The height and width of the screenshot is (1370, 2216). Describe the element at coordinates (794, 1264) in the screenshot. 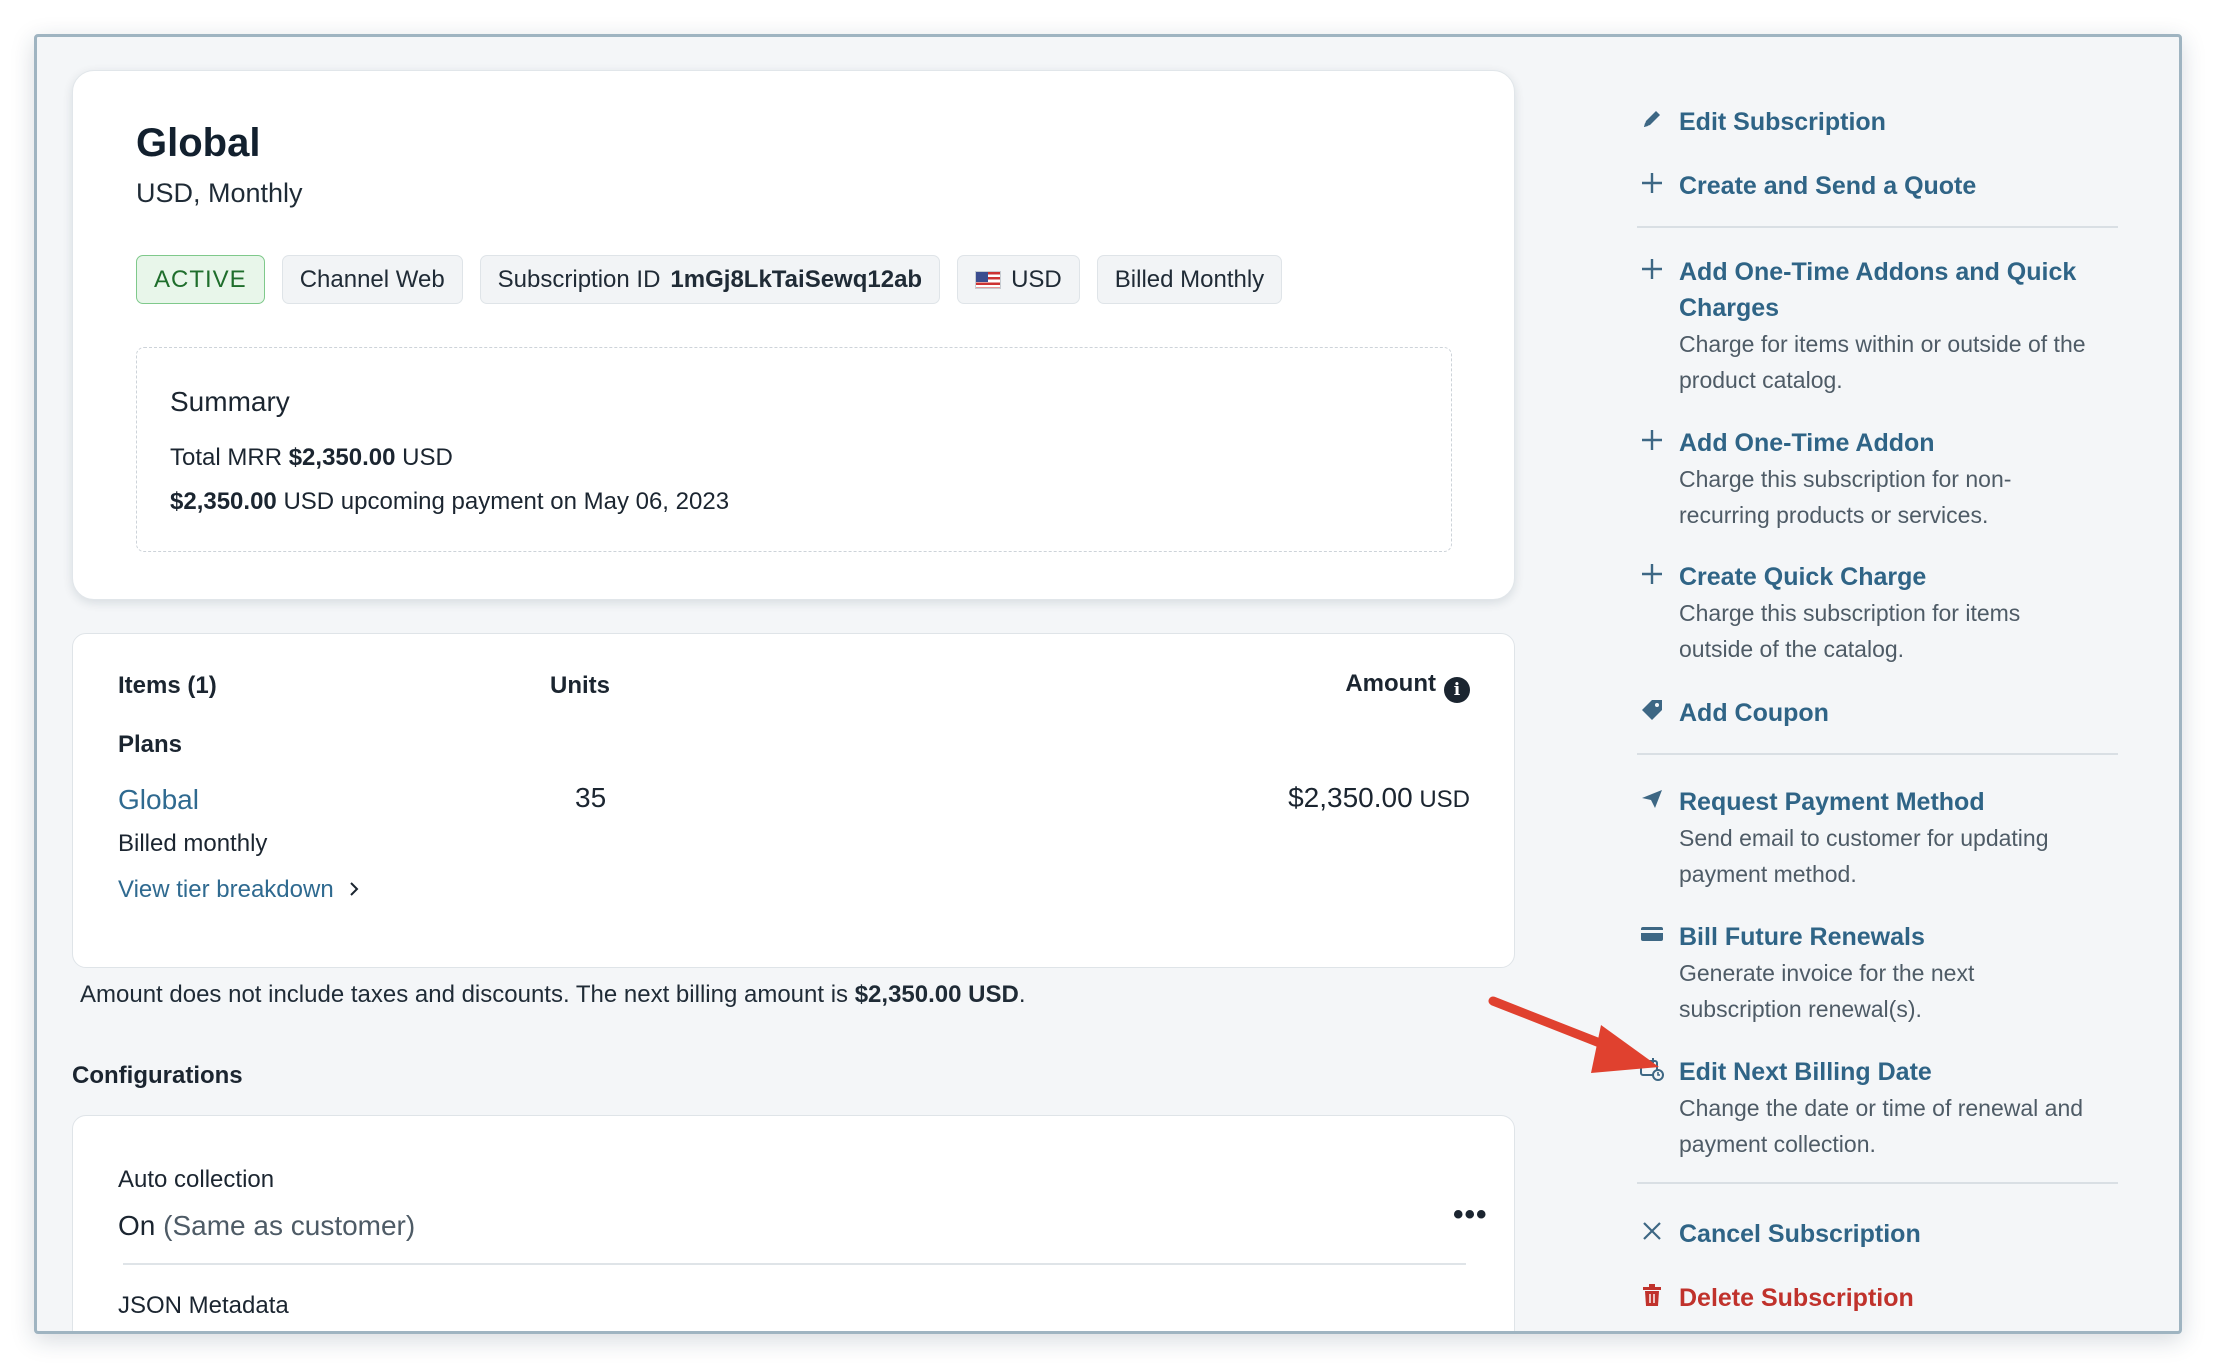

I see `config-divider` at that location.